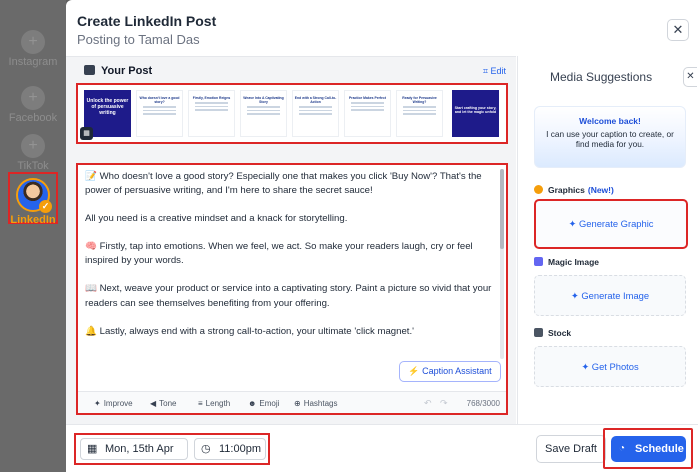 Image resolution: width=698 pixels, height=472 pixels. I want to click on close-button: ✕, so click(678, 30).